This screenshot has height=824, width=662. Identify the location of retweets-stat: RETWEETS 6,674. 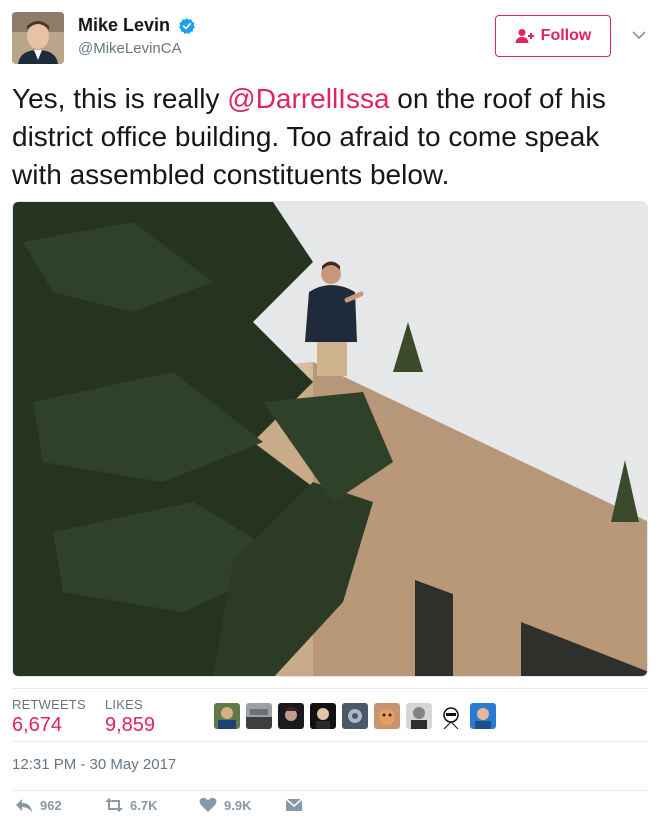
(49, 717).